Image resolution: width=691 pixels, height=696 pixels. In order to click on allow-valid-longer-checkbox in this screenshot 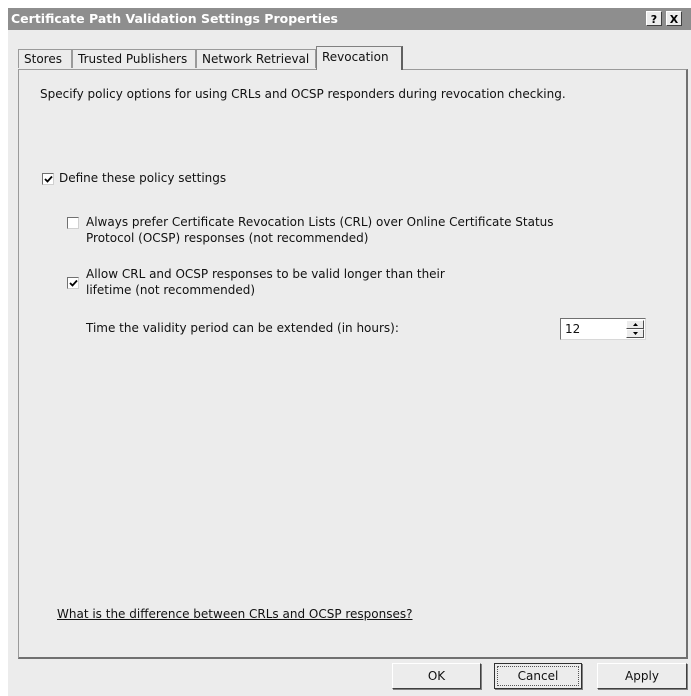, I will do `click(73, 283)`.